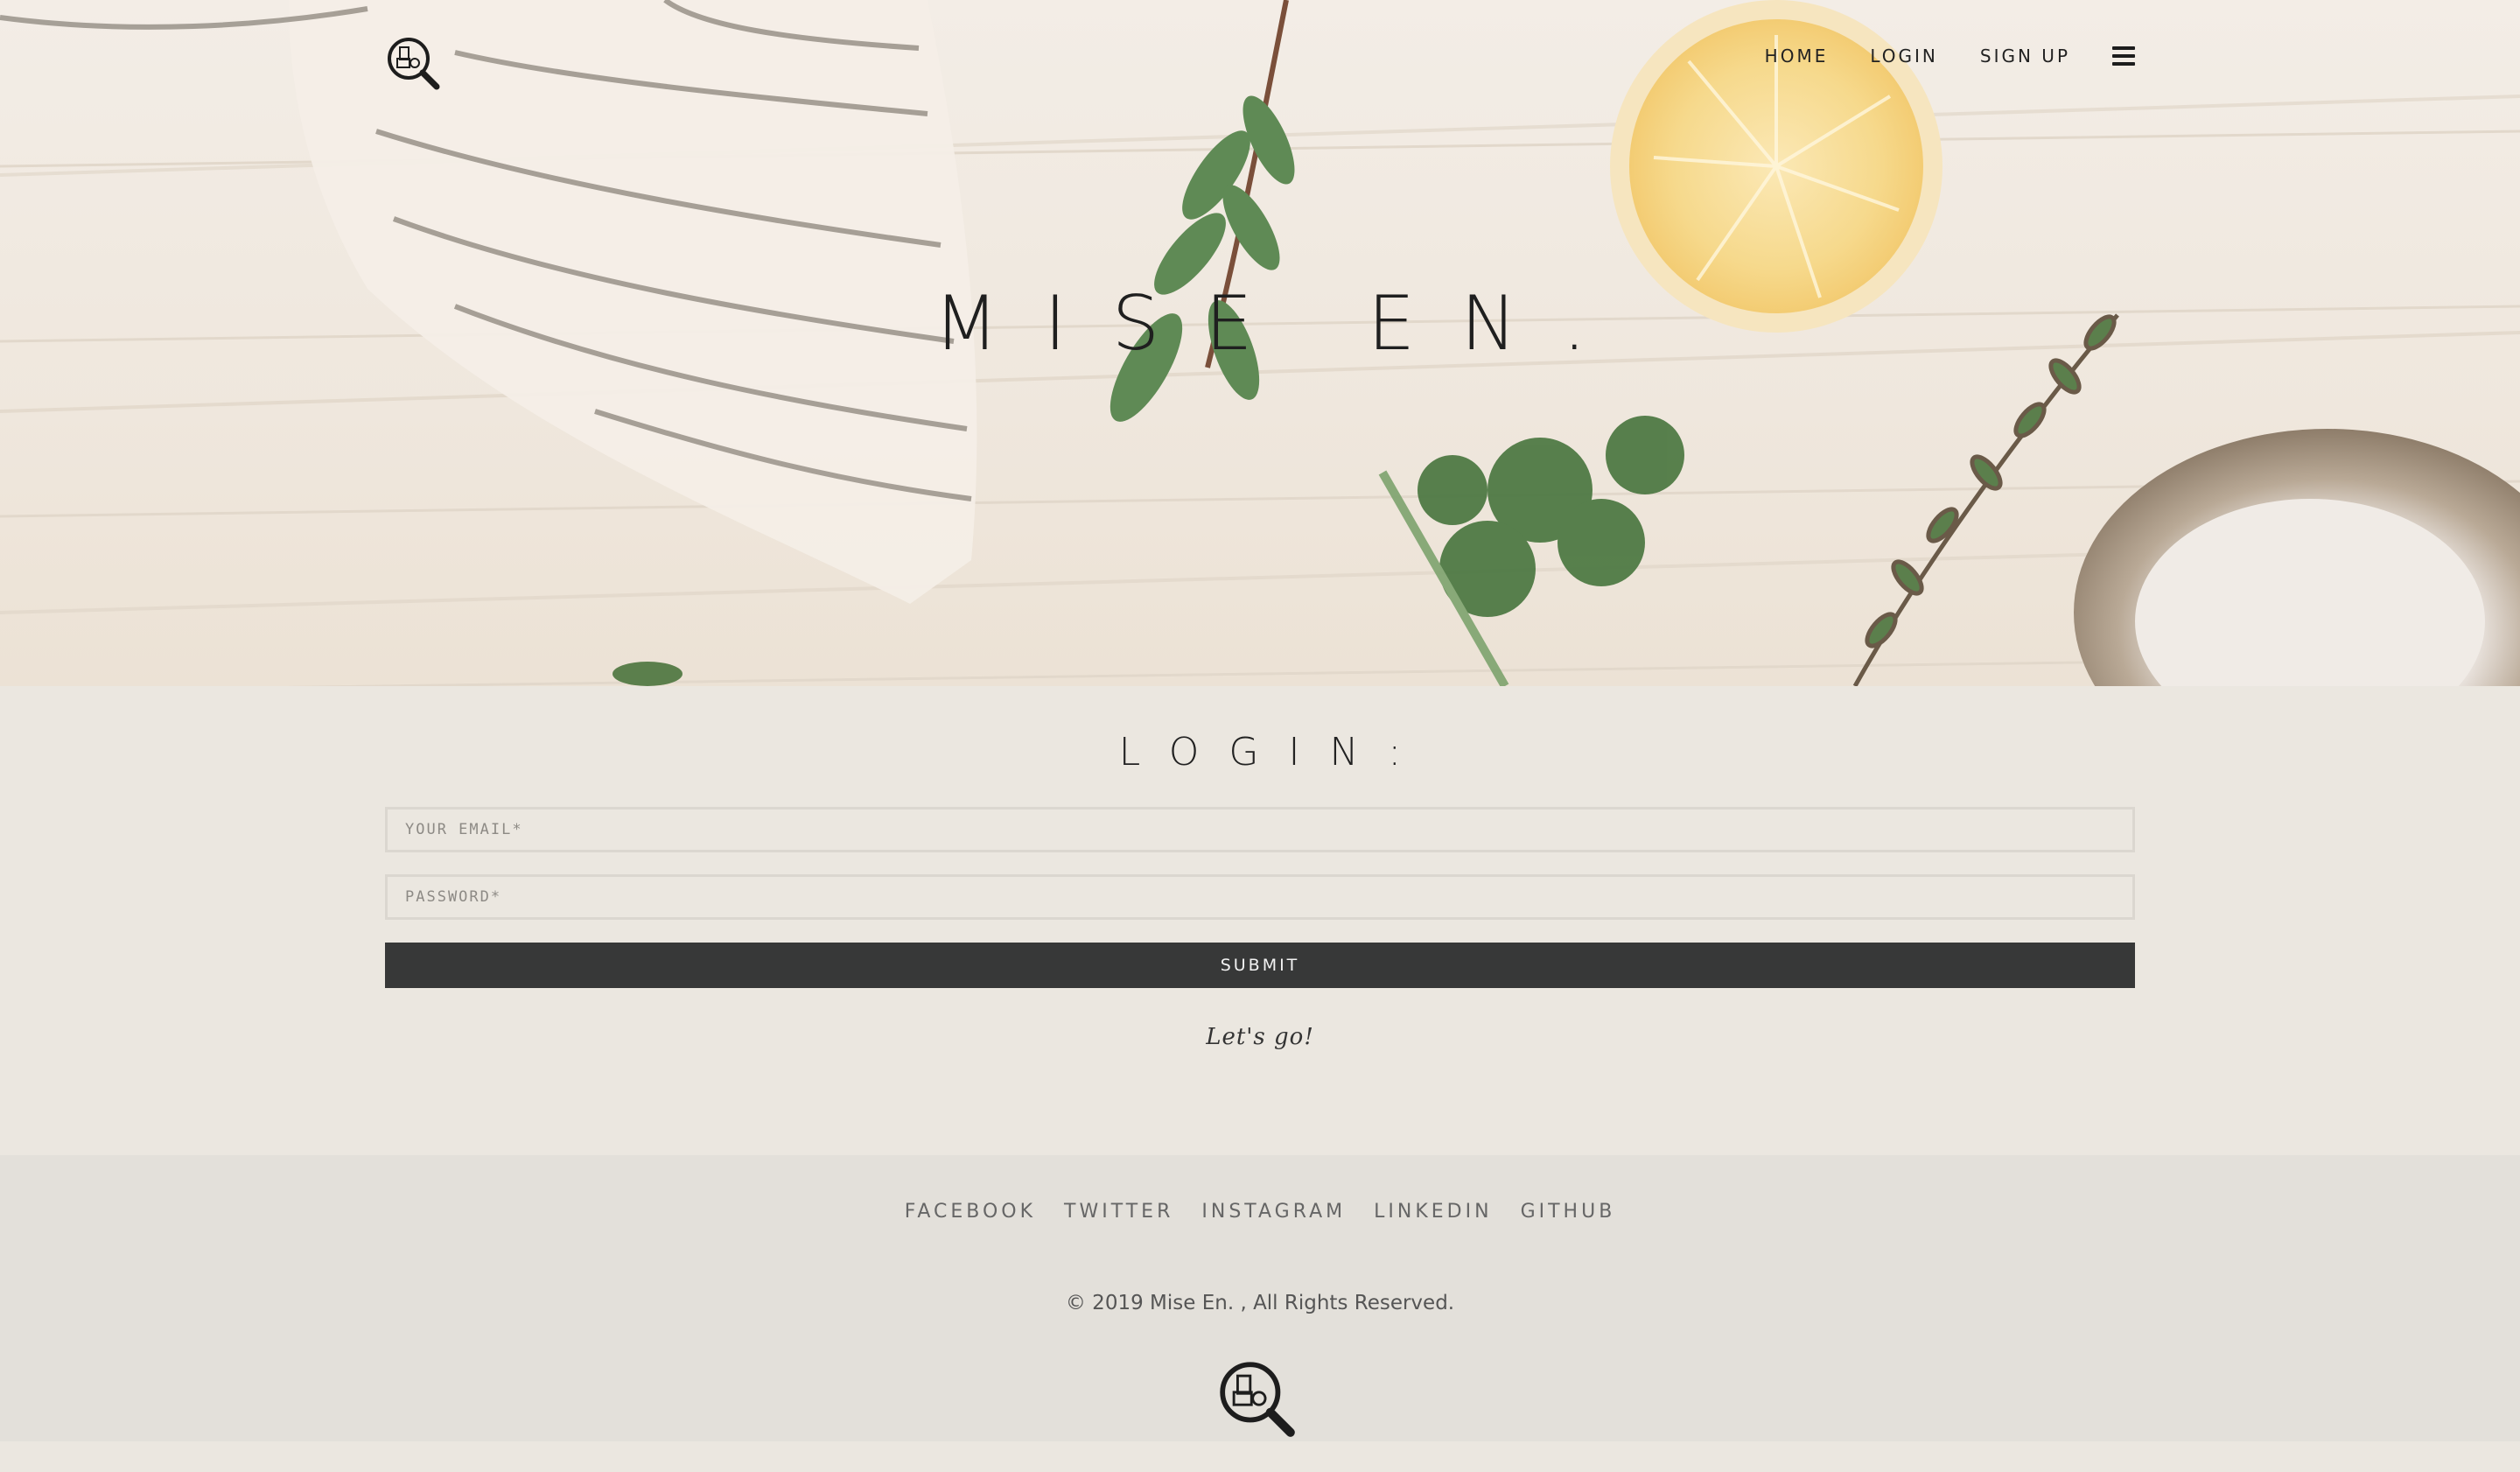 Image resolution: width=2520 pixels, height=1472 pixels. Describe the element at coordinates (1260, 1037) in the screenshot. I see `login-tagline: Let's go!` at that location.